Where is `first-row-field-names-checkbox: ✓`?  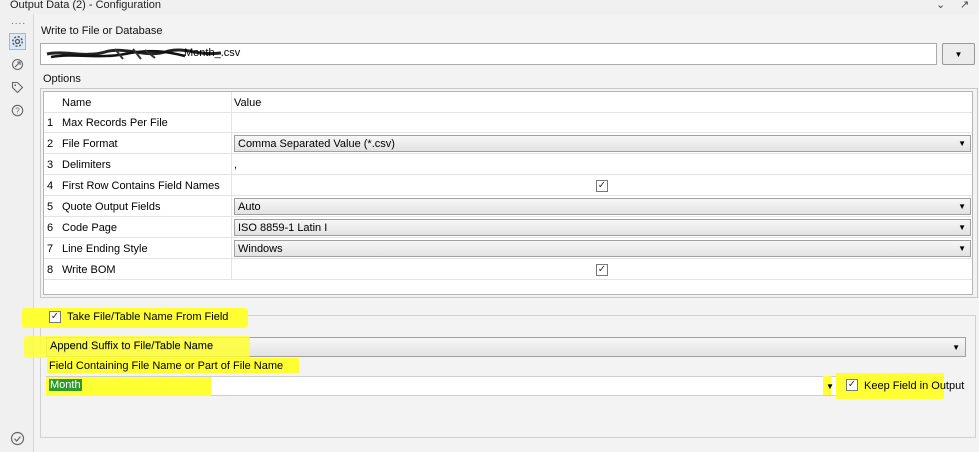 first-row-field-names-checkbox: ✓ is located at coordinates (602, 185).